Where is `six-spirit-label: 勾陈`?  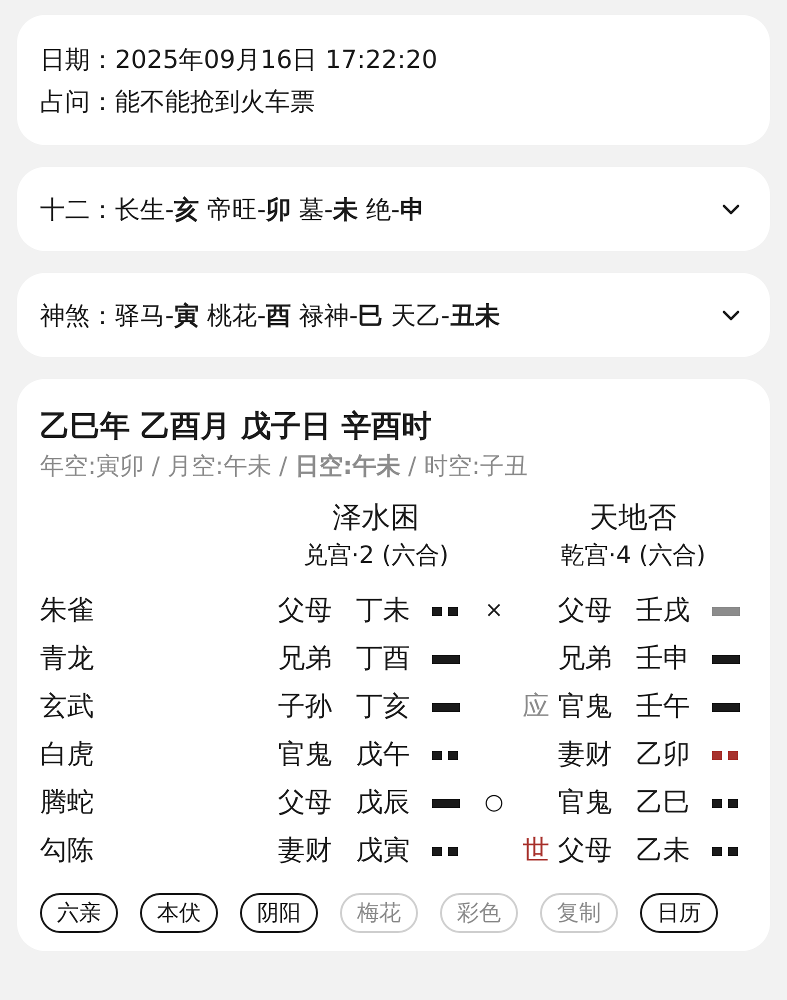
six-spirit-label: 勾陈 is located at coordinates (67, 851).